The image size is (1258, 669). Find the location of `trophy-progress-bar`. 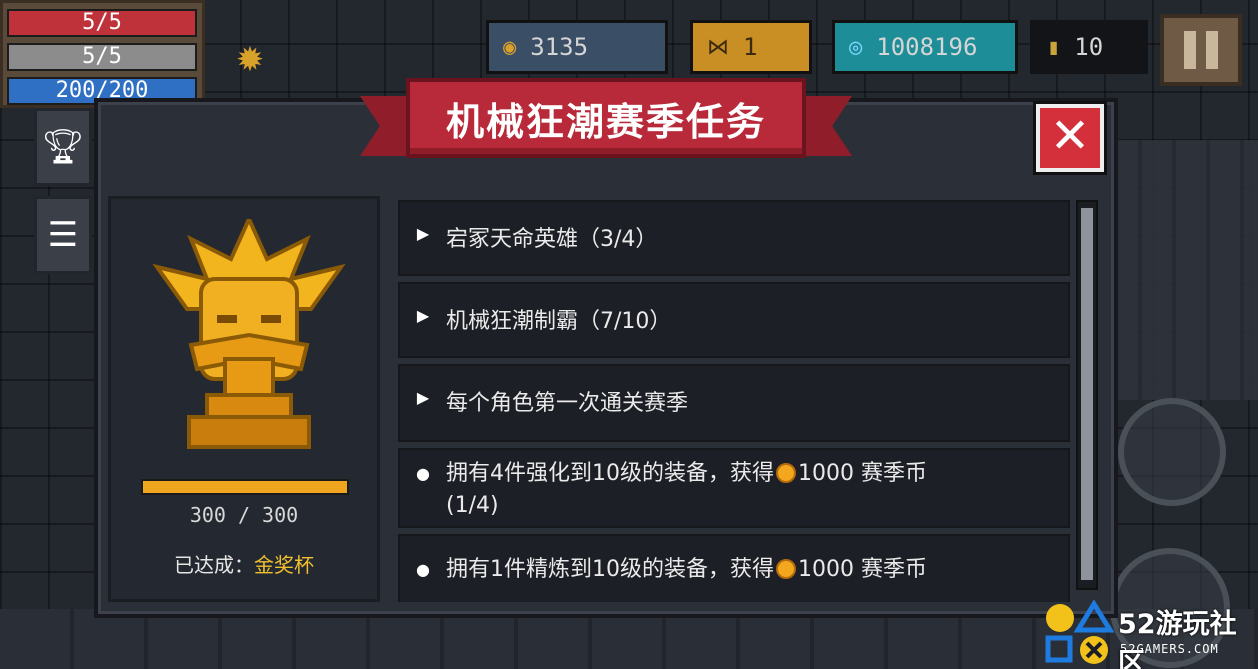

trophy-progress-bar is located at coordinates (245, 487).